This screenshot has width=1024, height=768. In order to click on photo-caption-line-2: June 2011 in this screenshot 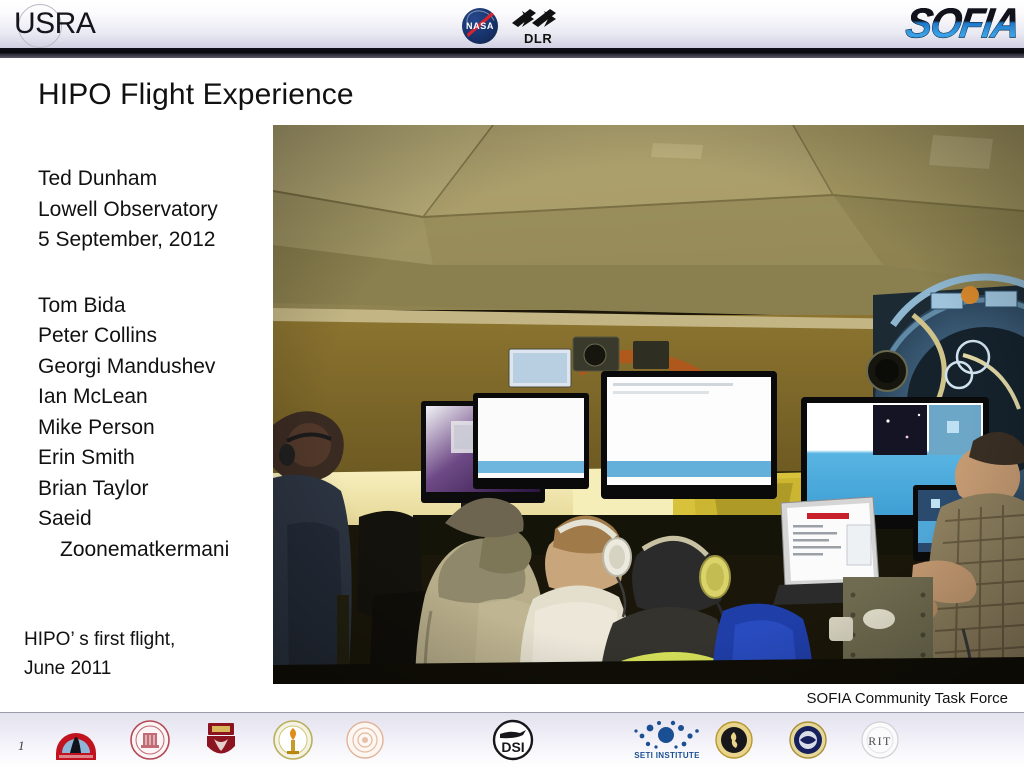, I will do `click(68, 668)`.